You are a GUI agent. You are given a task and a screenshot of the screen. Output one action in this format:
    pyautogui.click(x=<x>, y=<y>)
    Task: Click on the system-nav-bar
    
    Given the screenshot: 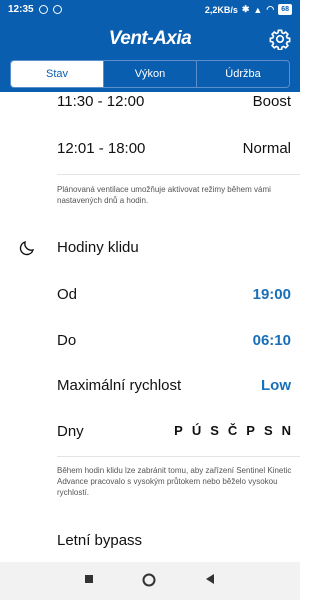 What is the action you would take?
    pyautogui.click(x=150, y=581)
    